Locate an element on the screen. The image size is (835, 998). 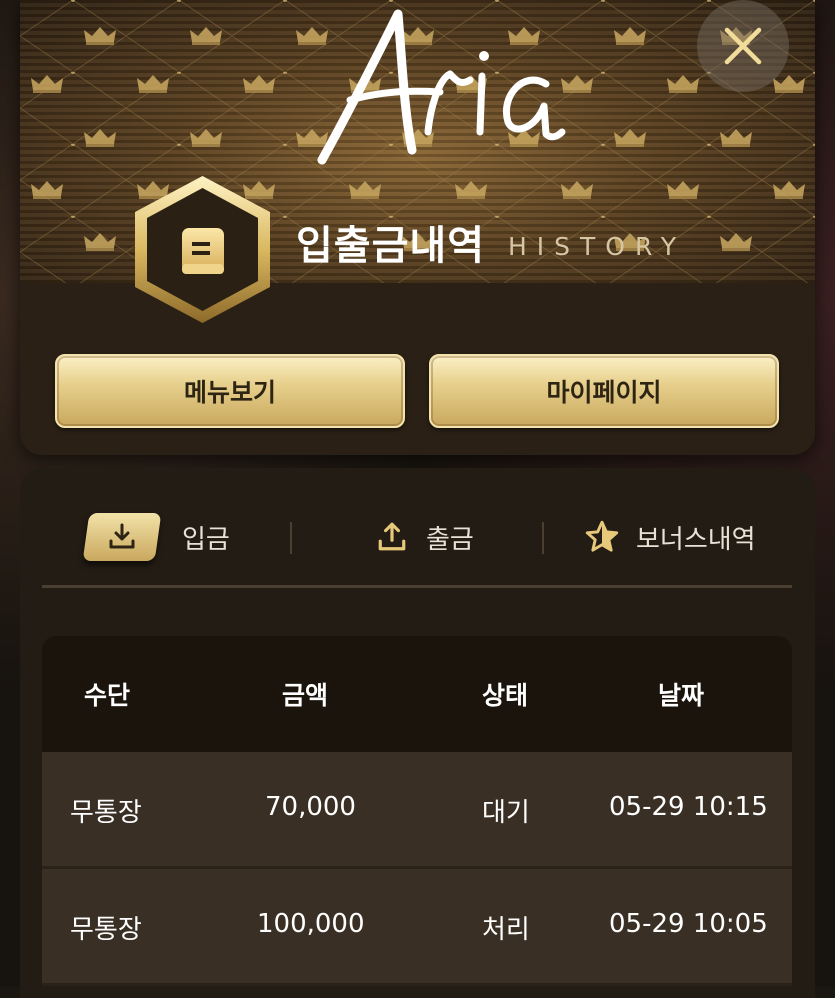
book-icon is located at coordinates (203, 251).